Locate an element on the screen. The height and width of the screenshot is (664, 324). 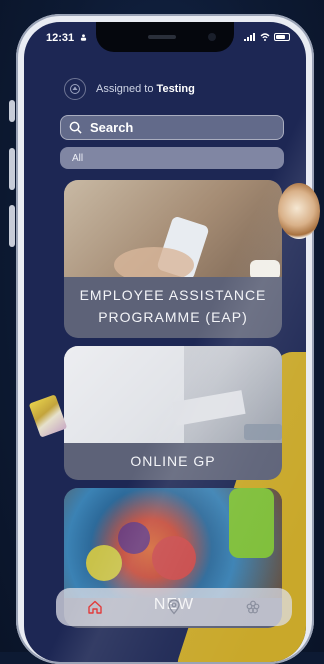
organization-logo-icon is located at coordinates (75, 89).